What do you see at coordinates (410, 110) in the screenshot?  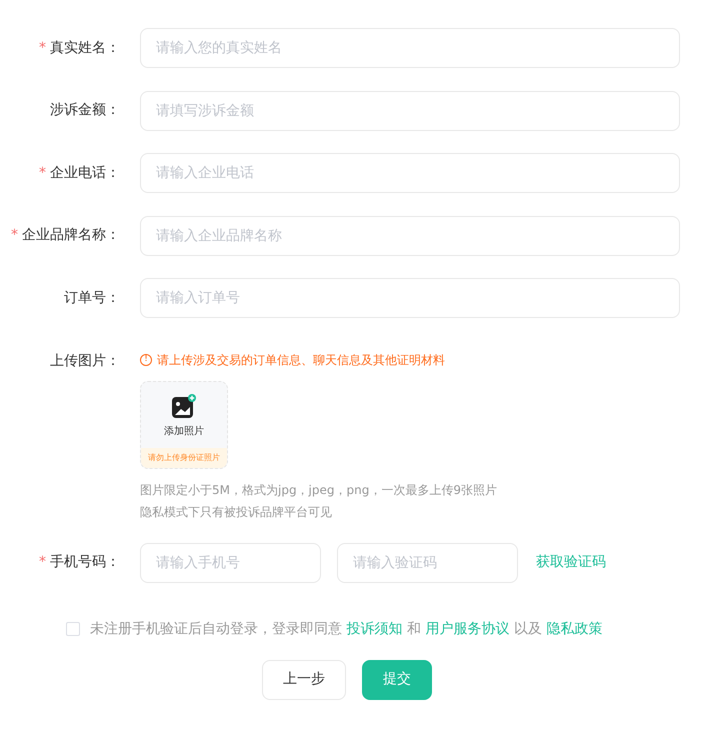 I see `input-field: 请填写涉诉金额` at bounding box center [410, 110].